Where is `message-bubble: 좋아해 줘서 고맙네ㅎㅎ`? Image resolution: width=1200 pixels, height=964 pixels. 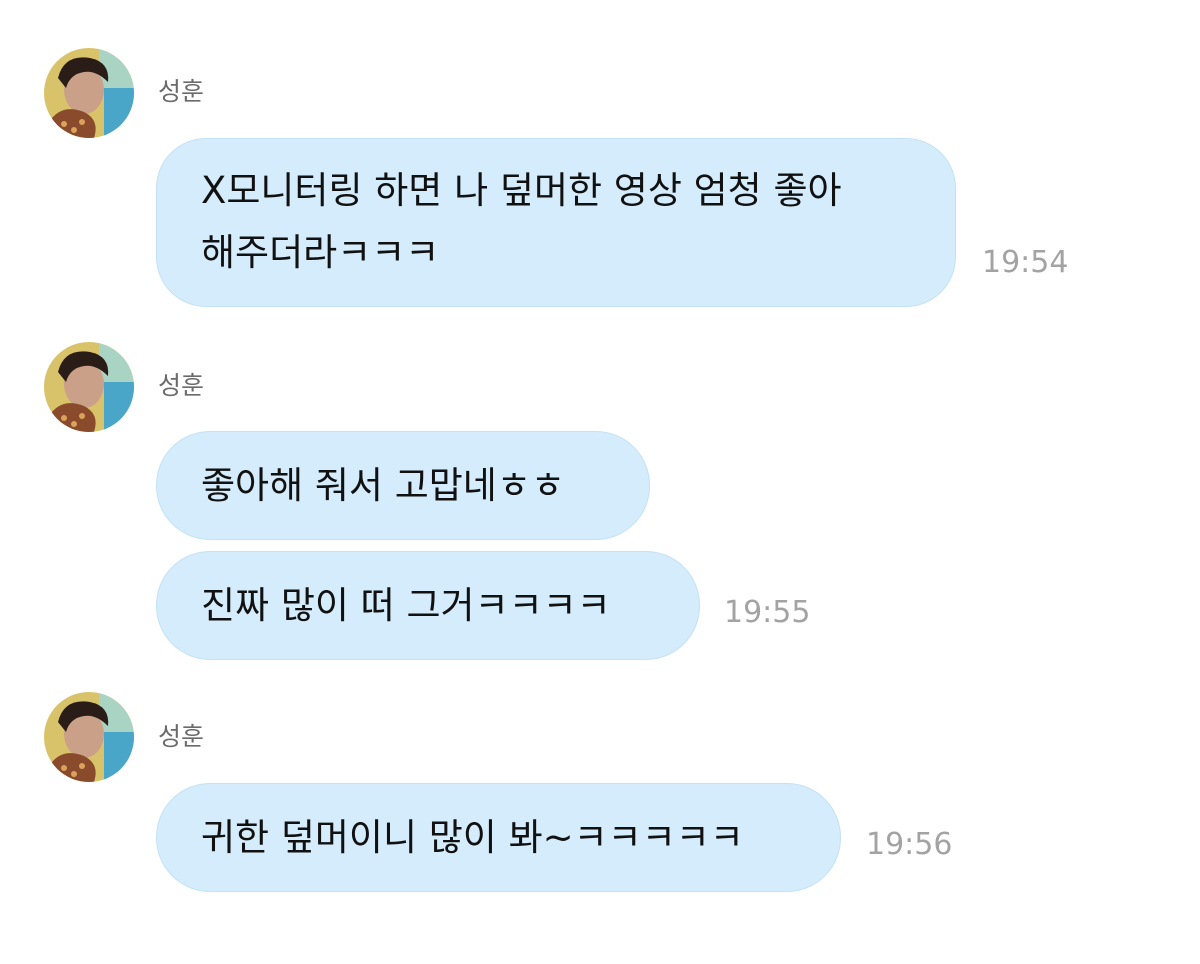
message-bubble: 좋아해 줘서 고맙네ㅎㅎ is located at coordinates (403, 485).